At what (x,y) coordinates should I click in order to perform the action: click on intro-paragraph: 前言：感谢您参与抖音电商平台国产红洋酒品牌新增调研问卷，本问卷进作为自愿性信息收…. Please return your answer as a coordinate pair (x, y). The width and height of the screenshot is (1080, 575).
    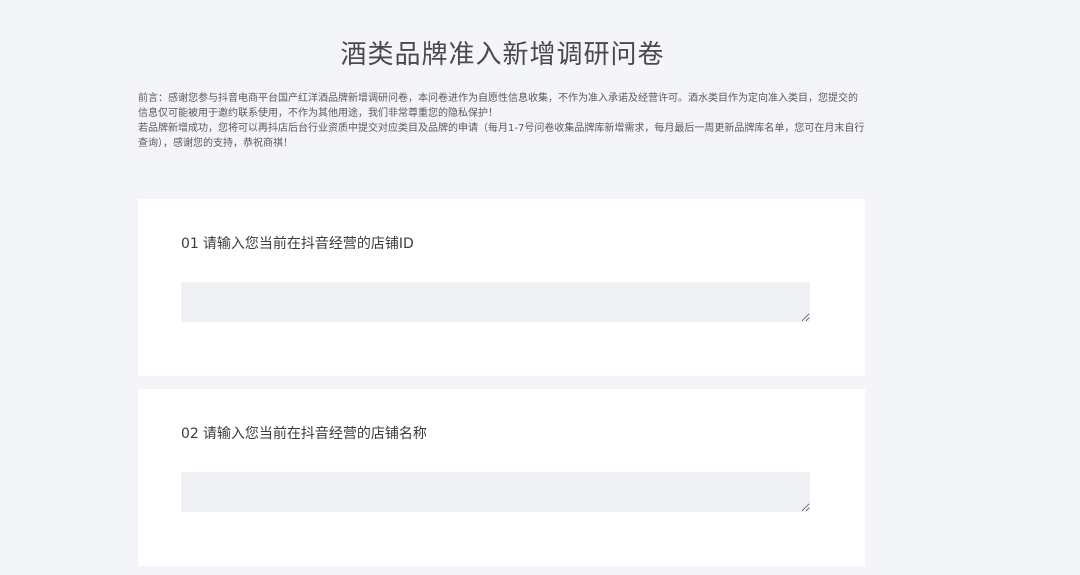
    Looking at the image, I should click on (498, 106).